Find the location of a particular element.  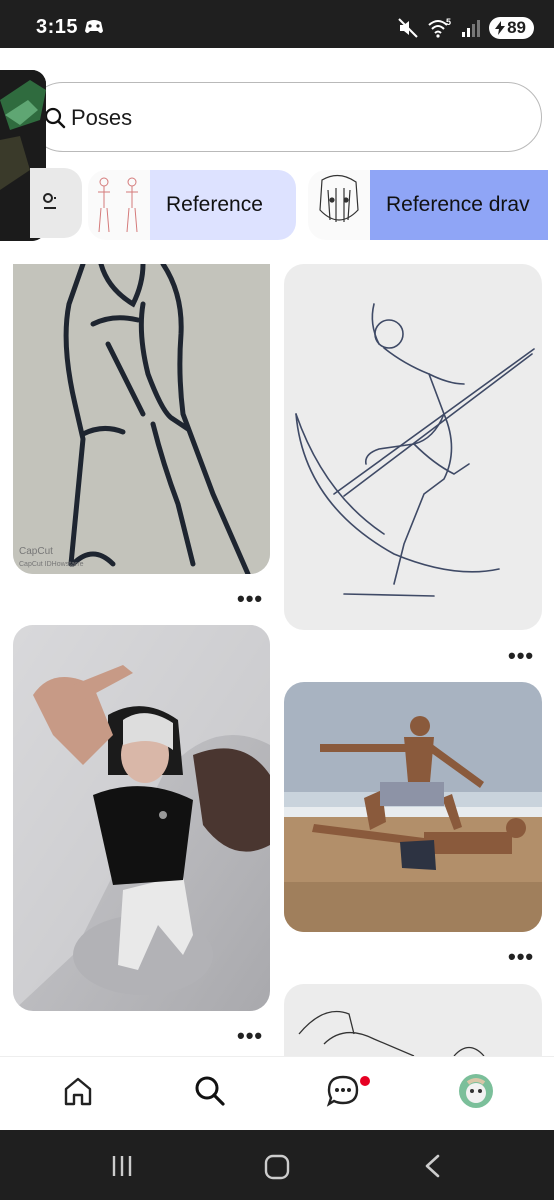

system-navigation-bar is located at coordinates (277, 1165).